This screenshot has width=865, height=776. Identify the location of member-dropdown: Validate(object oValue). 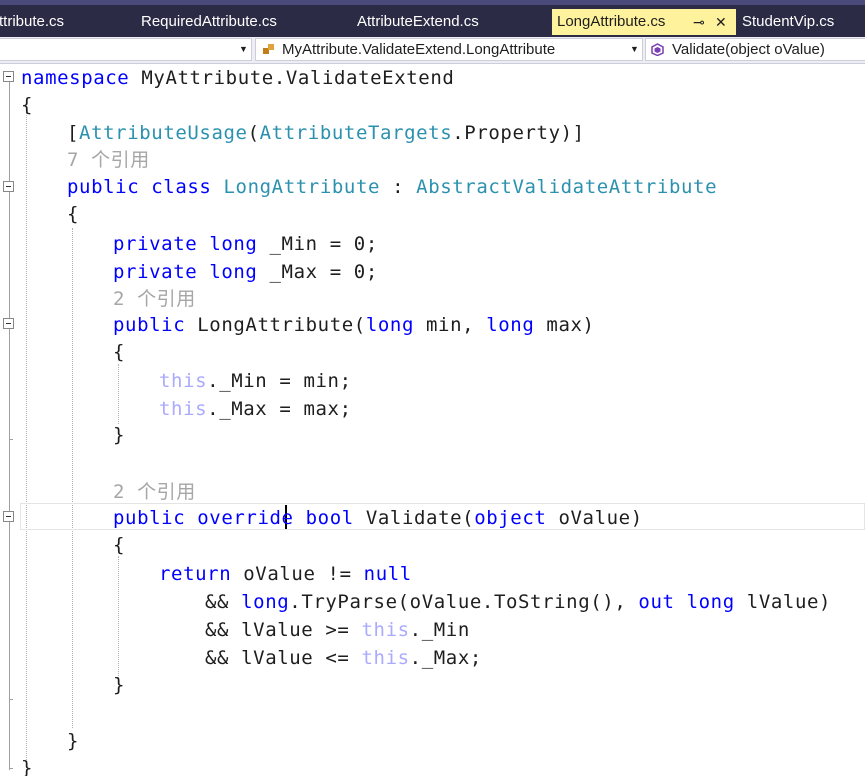
(755, 49).